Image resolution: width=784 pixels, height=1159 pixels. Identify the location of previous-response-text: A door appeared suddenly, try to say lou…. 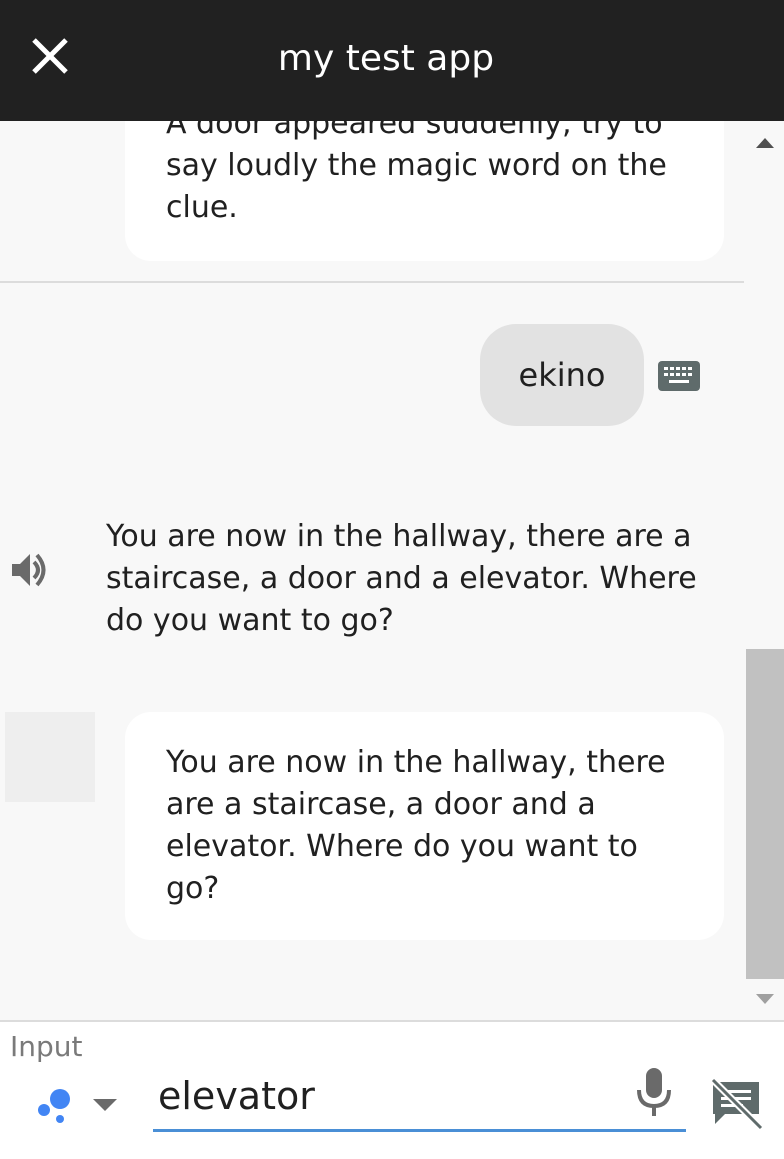
(416, 173).